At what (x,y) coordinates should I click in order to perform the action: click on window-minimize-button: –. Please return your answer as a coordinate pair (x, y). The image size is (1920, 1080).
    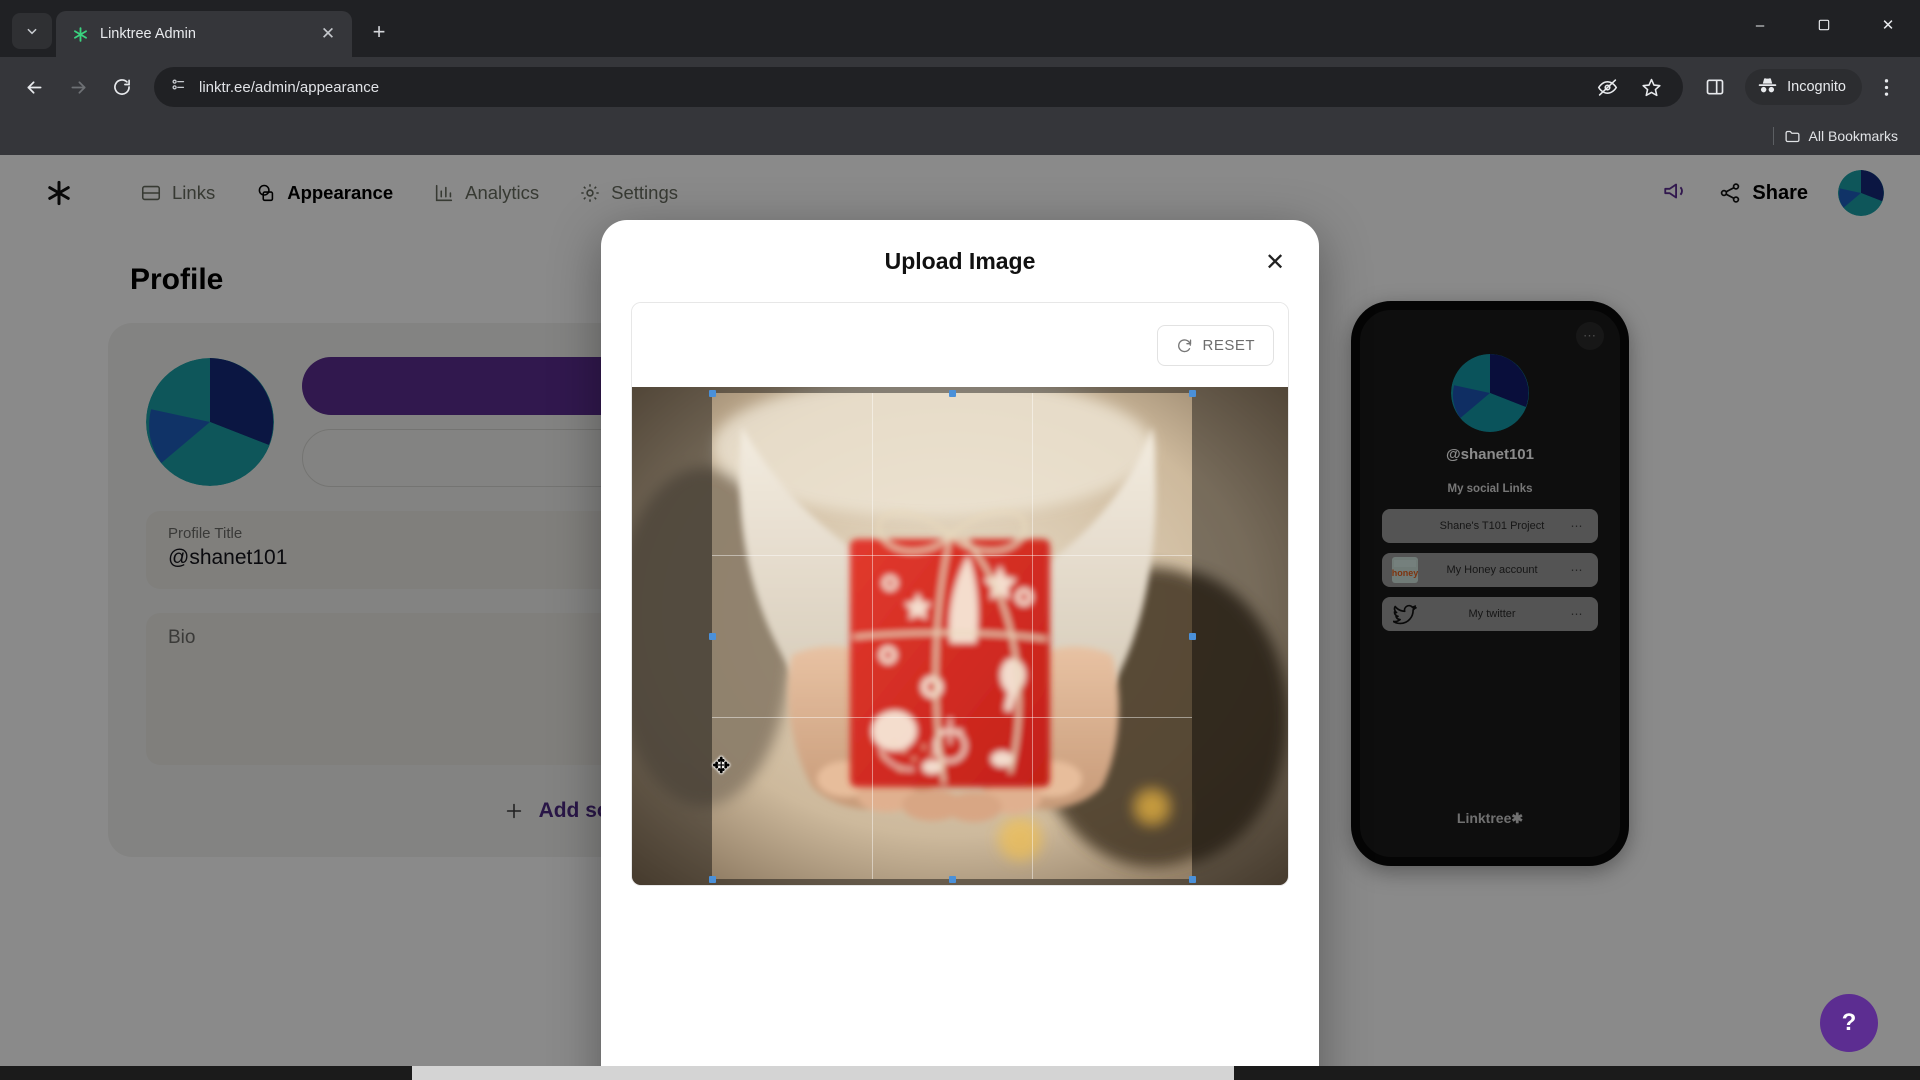
    Looking at the image, I should click on (1760, 25).